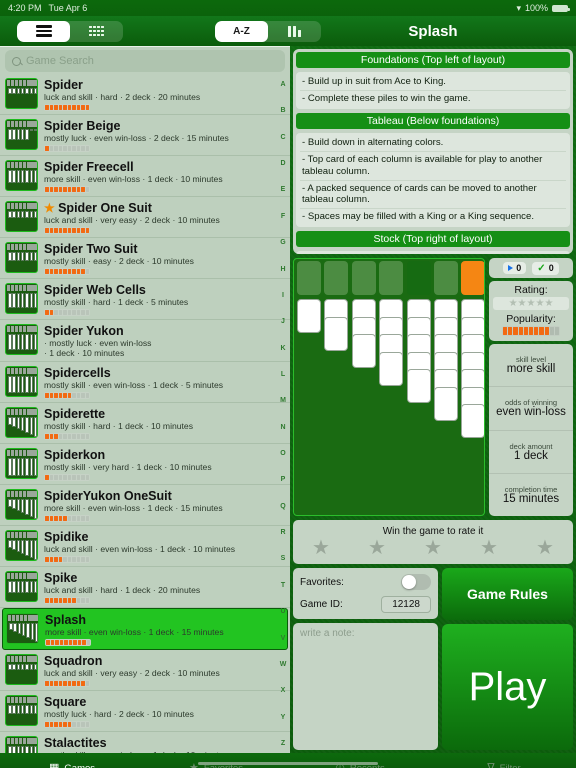  Describe the element at coordinates (283, 585) in the screenshot. I see `alpha-index-t: T` at that location.